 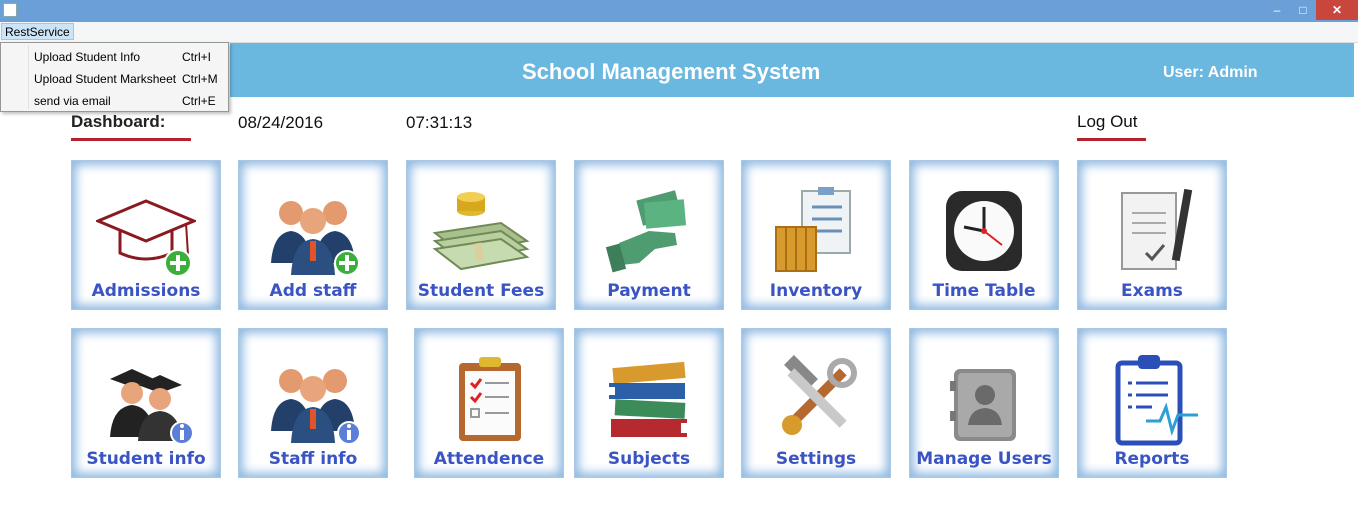 What do you see at coordinates (813, 229) in the screenshot?
I see `clipboard-crate-icon` at bounding box center [813, 229].